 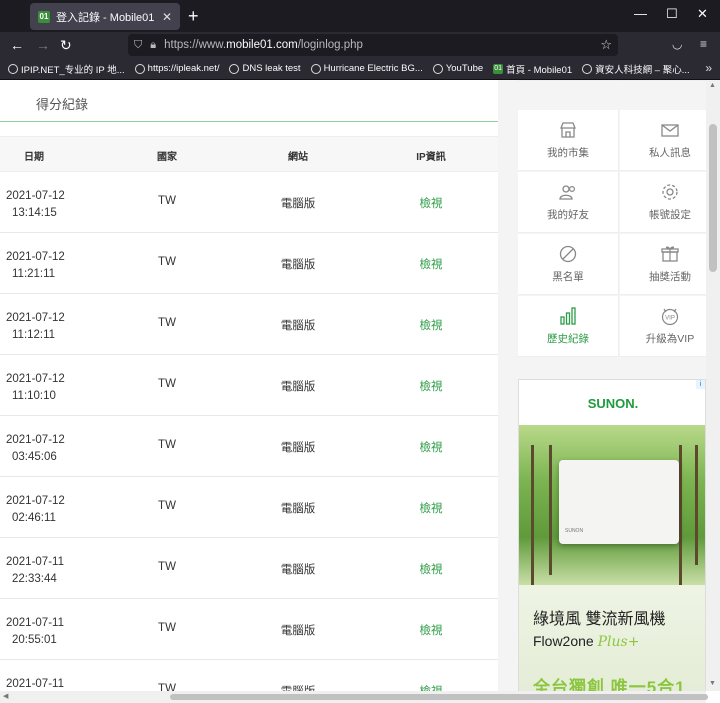 What do you see at coordinates (568, 153) in the screenshot?
I see `sidebar-item-label: 我的市集` at bounding box center [568, 153].